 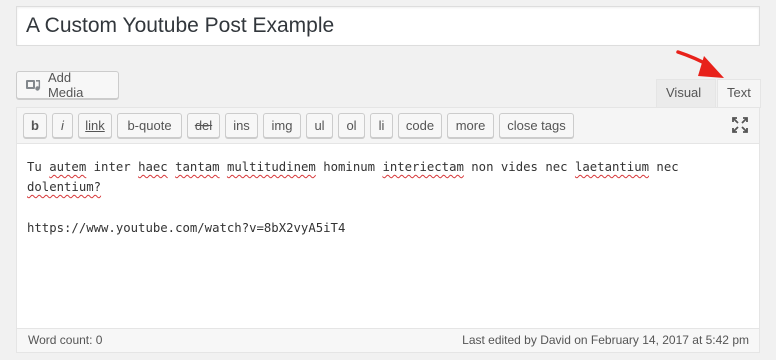 I want to click on qt-del-button: del, so click(x=203, y=125).